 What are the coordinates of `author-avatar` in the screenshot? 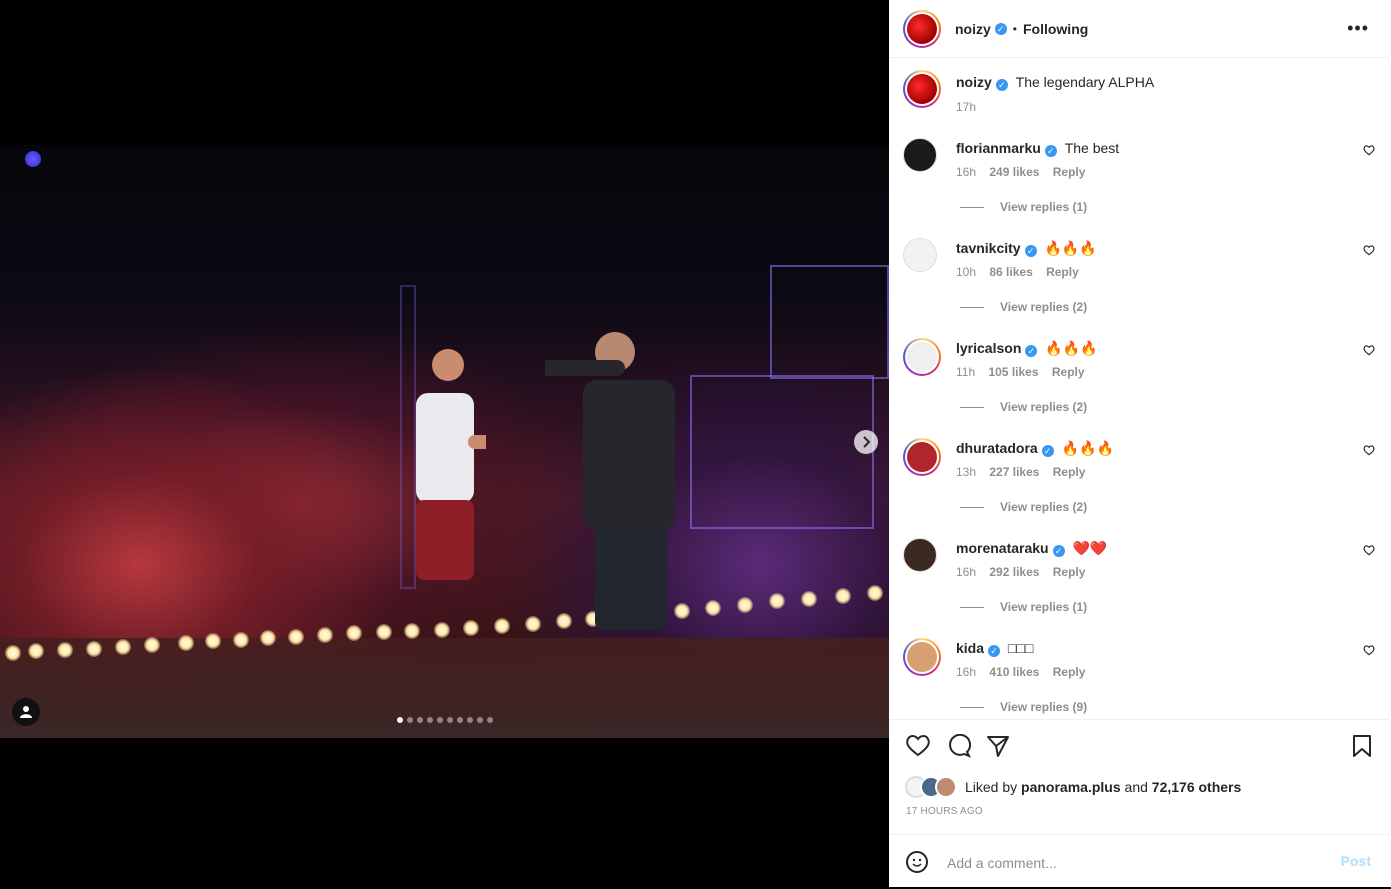 It's located at (922, 28).